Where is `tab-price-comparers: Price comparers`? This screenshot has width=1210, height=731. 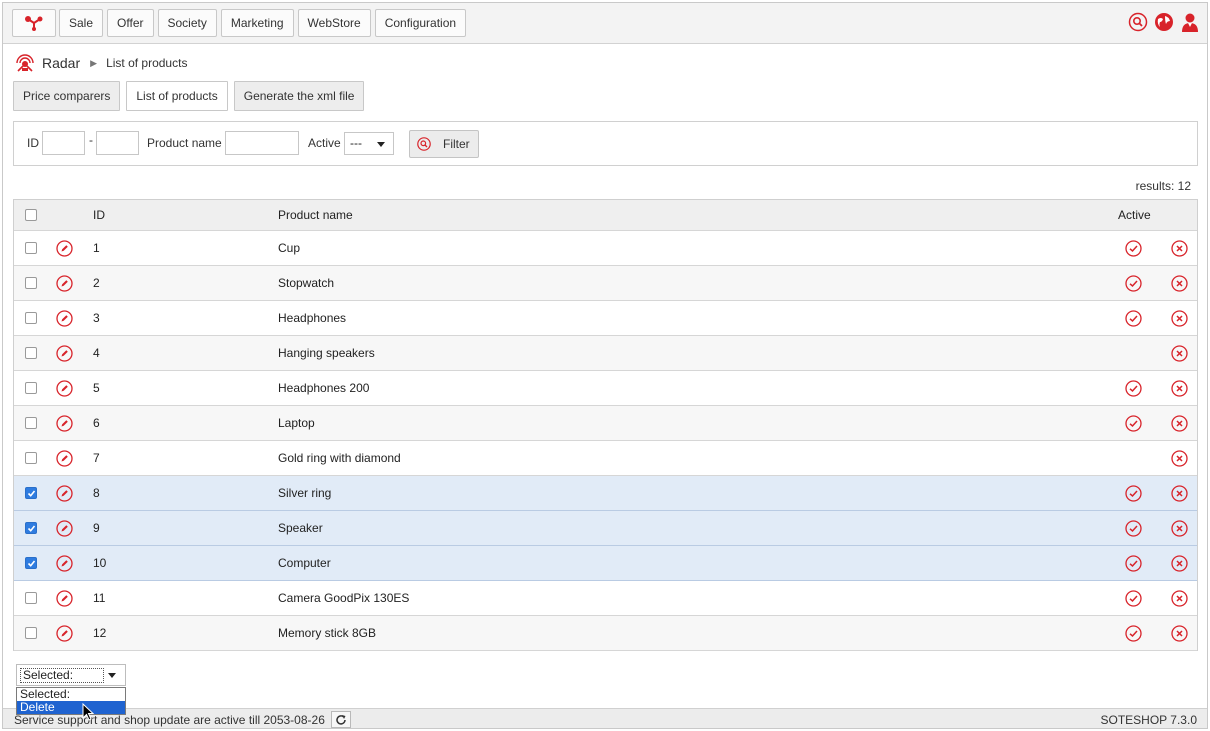
tab-price-comparers: Price comparers is located at coordinates (67, 96).